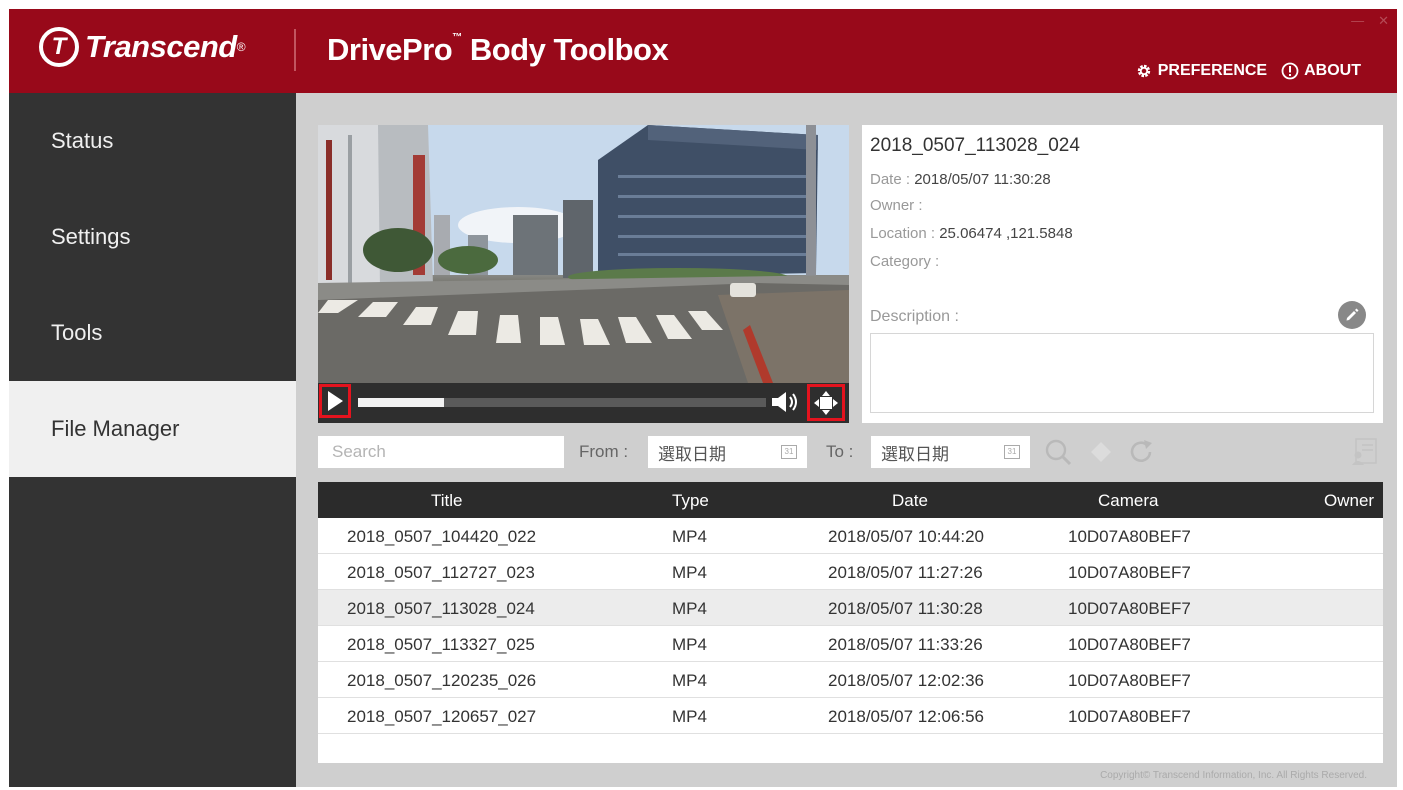  I want to click on cell-date: 2018/05/07 11:27:26, so click(905, 572).